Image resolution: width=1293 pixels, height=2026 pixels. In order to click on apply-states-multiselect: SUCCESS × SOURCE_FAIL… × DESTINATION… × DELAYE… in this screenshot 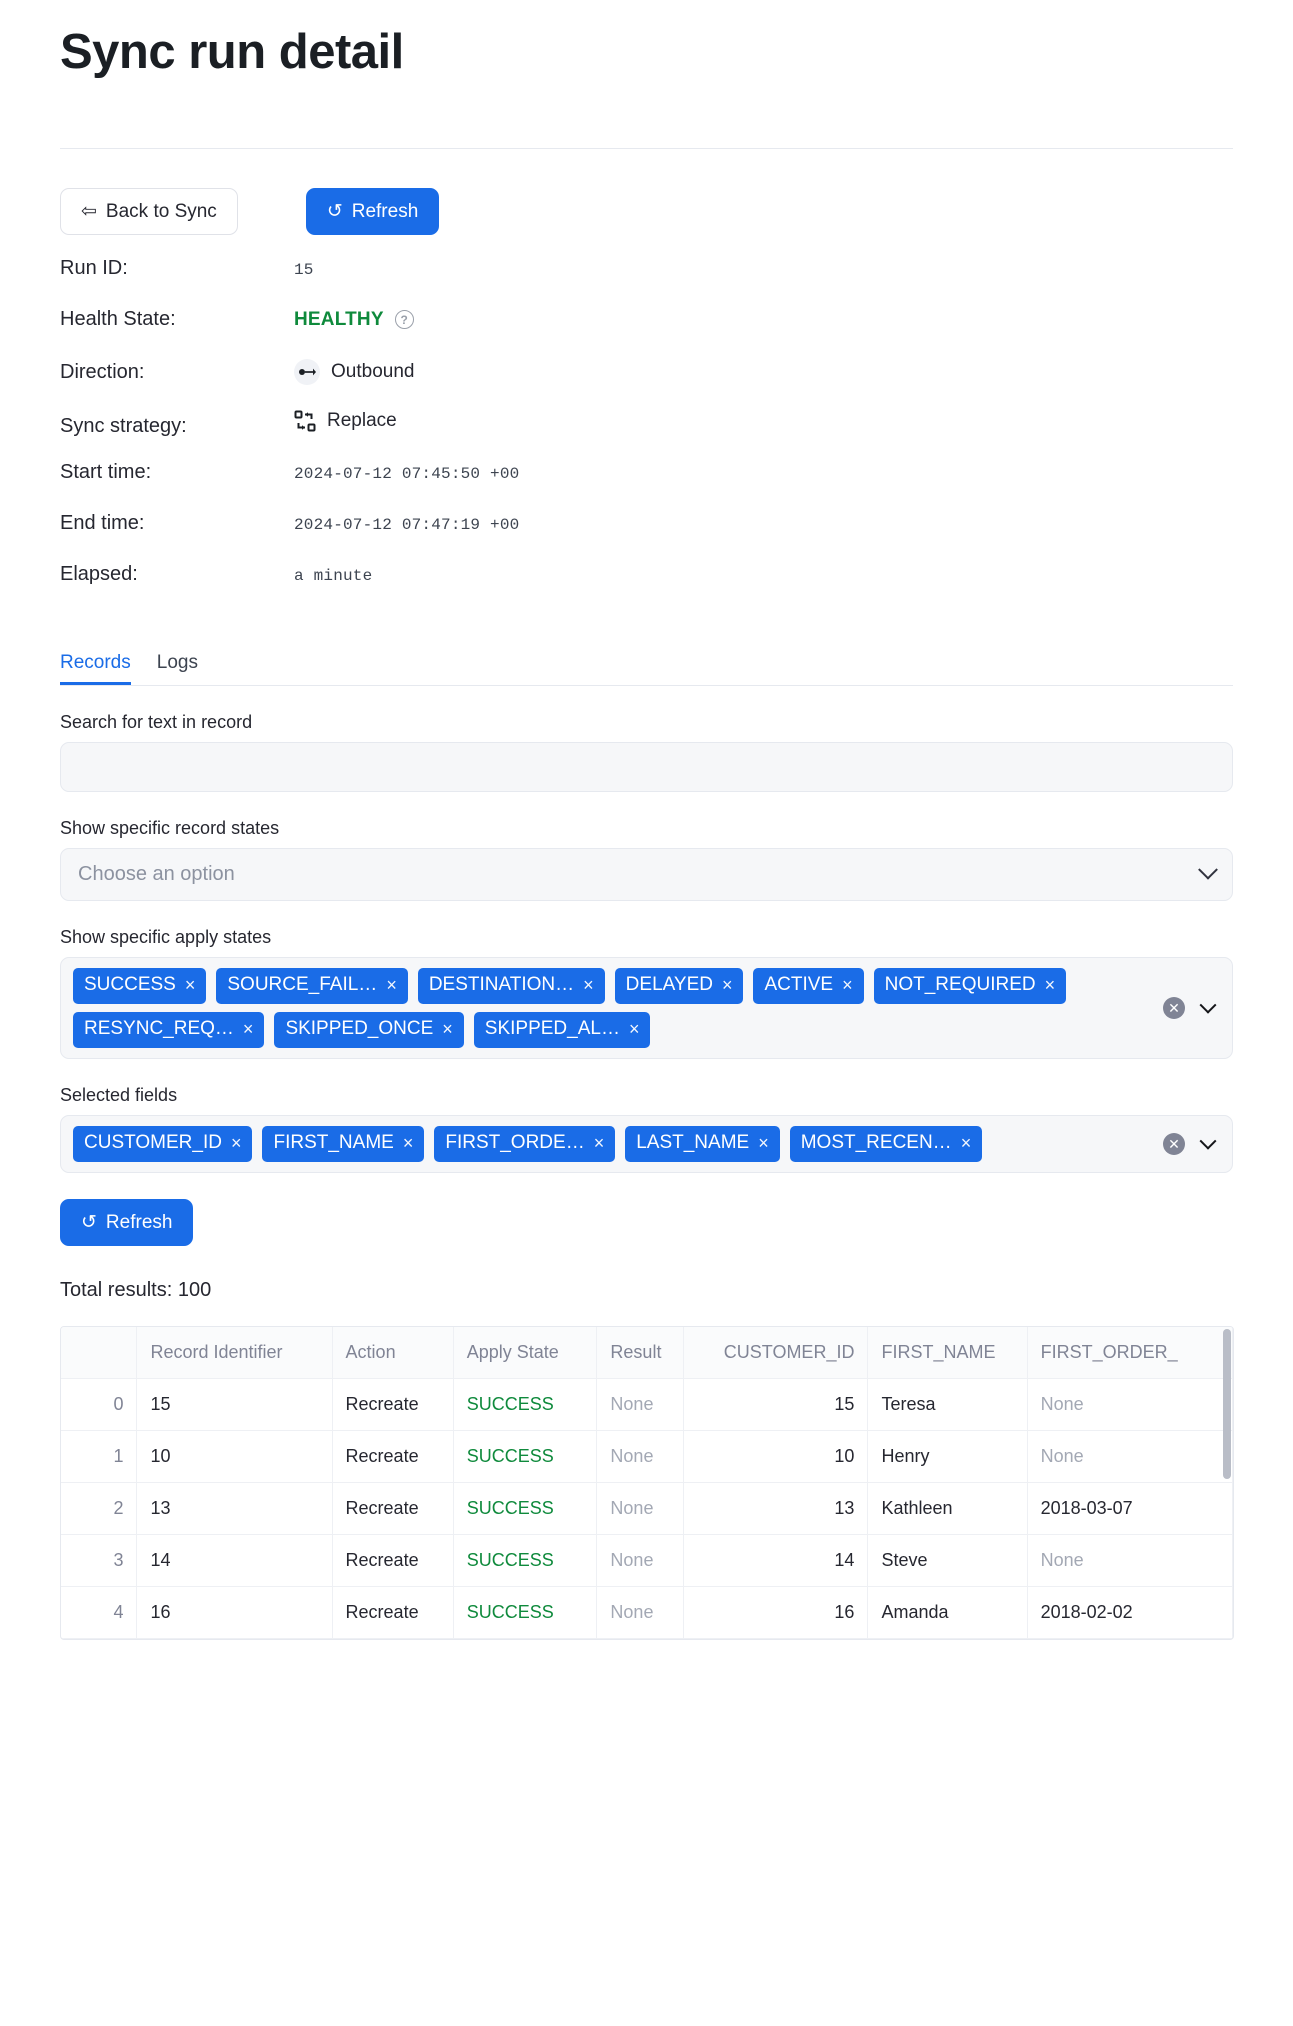, I will do `click(646, 1007)`.